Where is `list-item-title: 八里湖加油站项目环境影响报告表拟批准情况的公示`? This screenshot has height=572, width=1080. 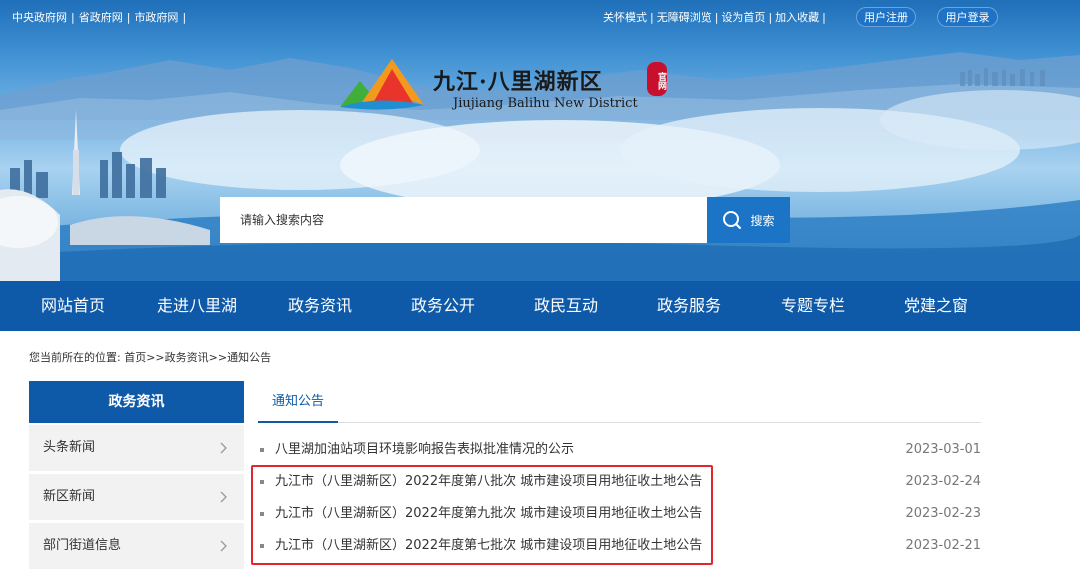
list-item-title: 八里湖加油站项目环境影响报告表拟批准情况的公示 is located at coordinates (424, 450).